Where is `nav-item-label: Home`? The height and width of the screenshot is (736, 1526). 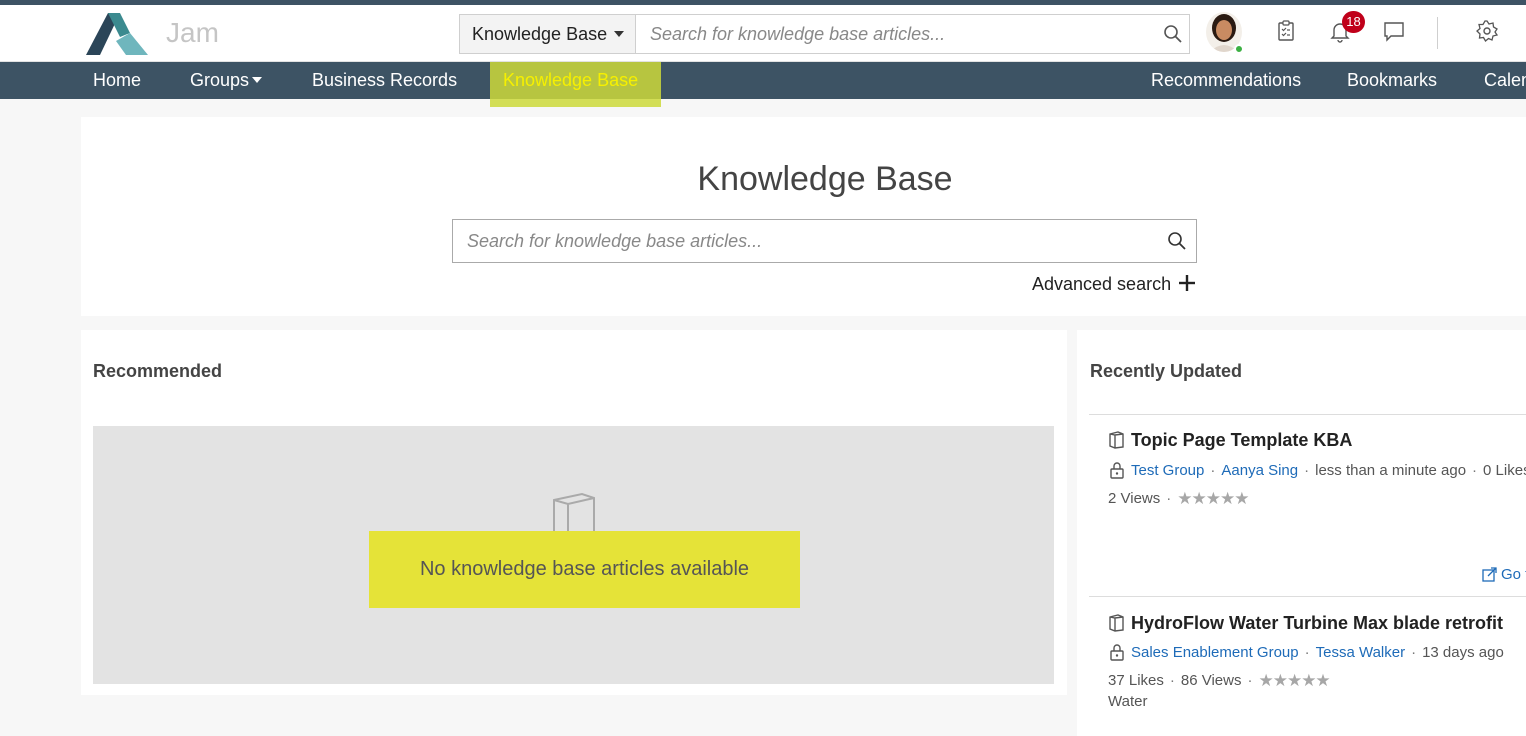
nav-item-label: Home is located at coordinates (117, 80).